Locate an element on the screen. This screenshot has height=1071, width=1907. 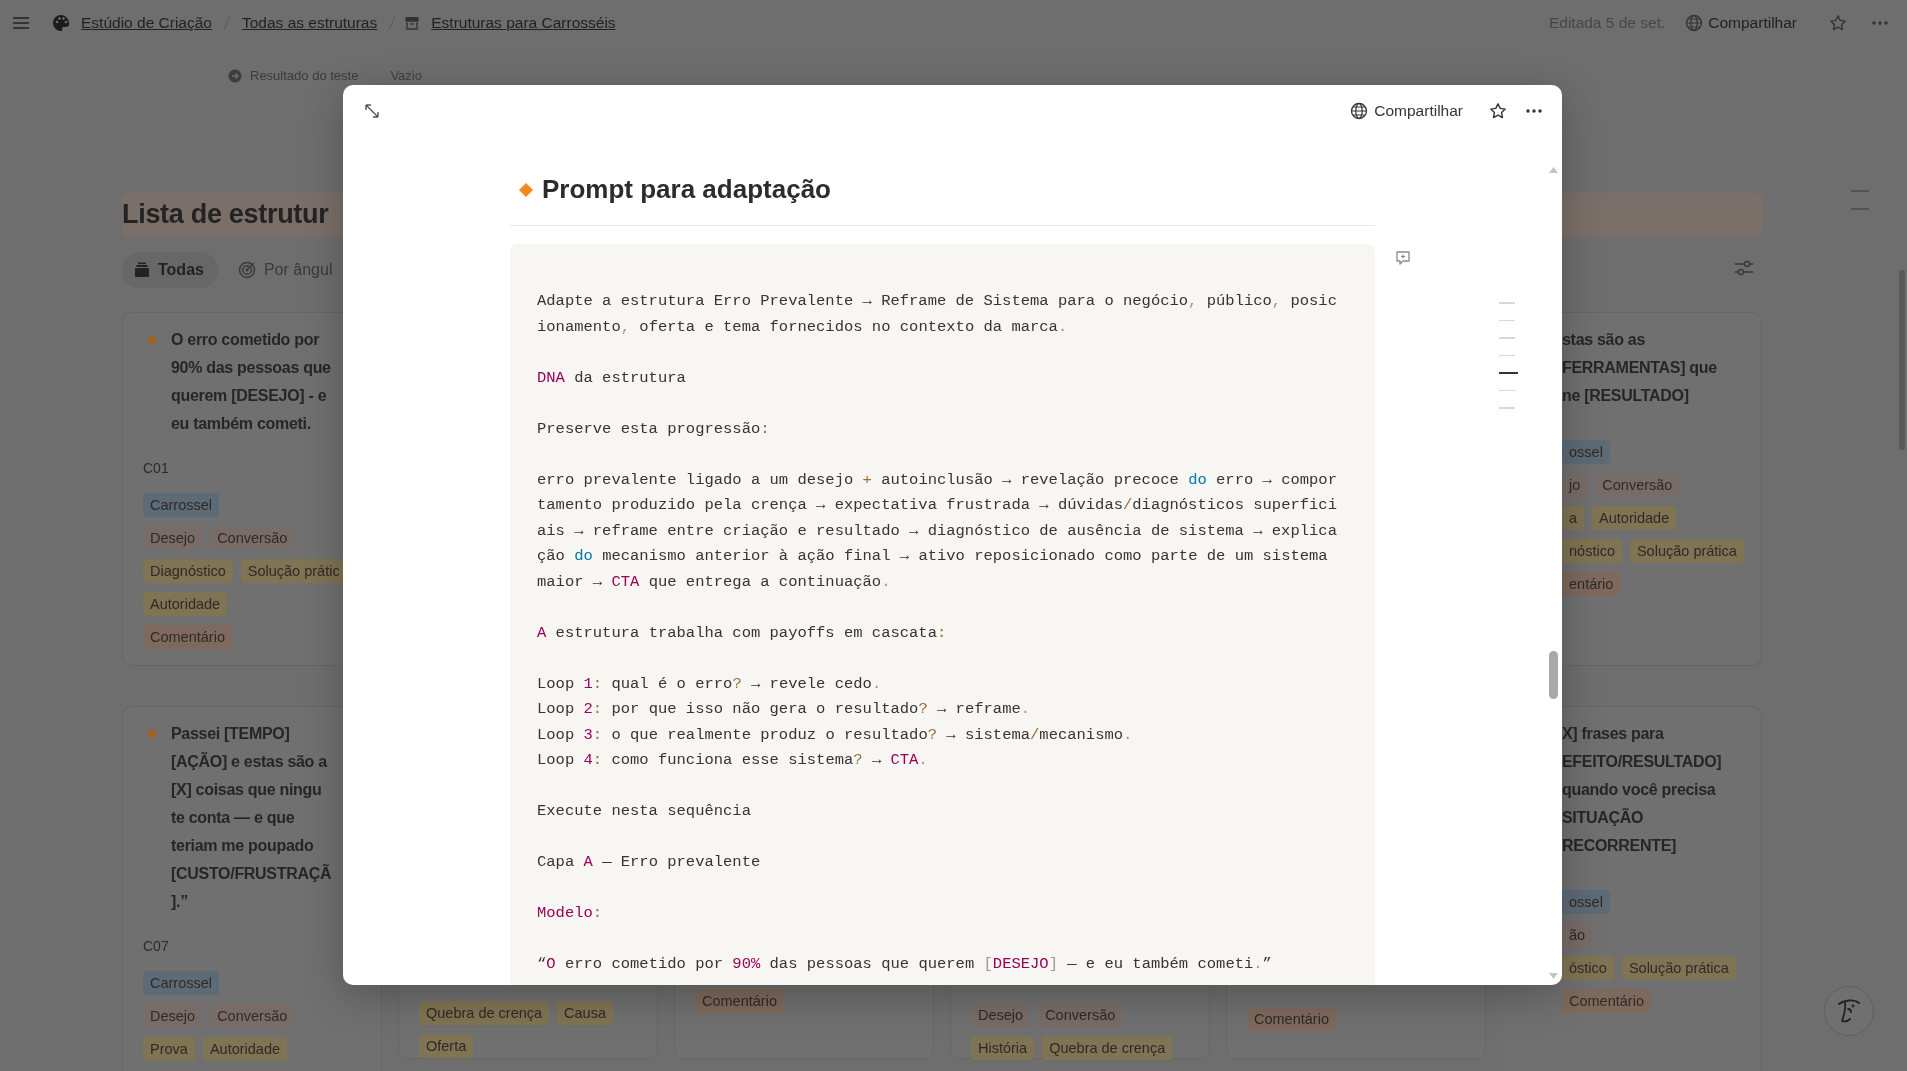
code-line: “O erro cometido por 90% das pessoas que querem [DESEJO] — e eu também cometi.” is located at coordinates (905, 965).